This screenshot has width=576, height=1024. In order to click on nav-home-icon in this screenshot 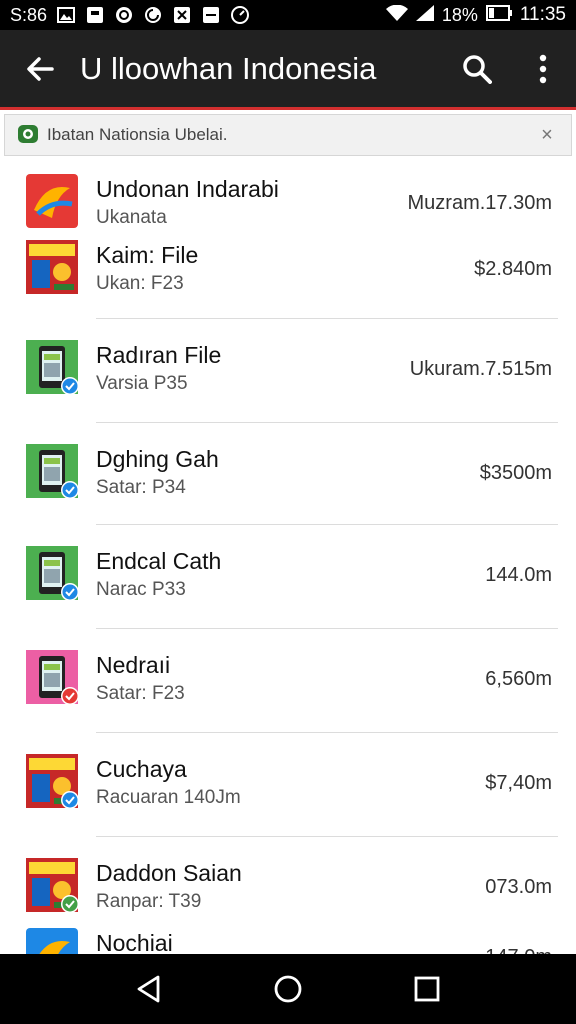, I will do `click(288, 989)`.